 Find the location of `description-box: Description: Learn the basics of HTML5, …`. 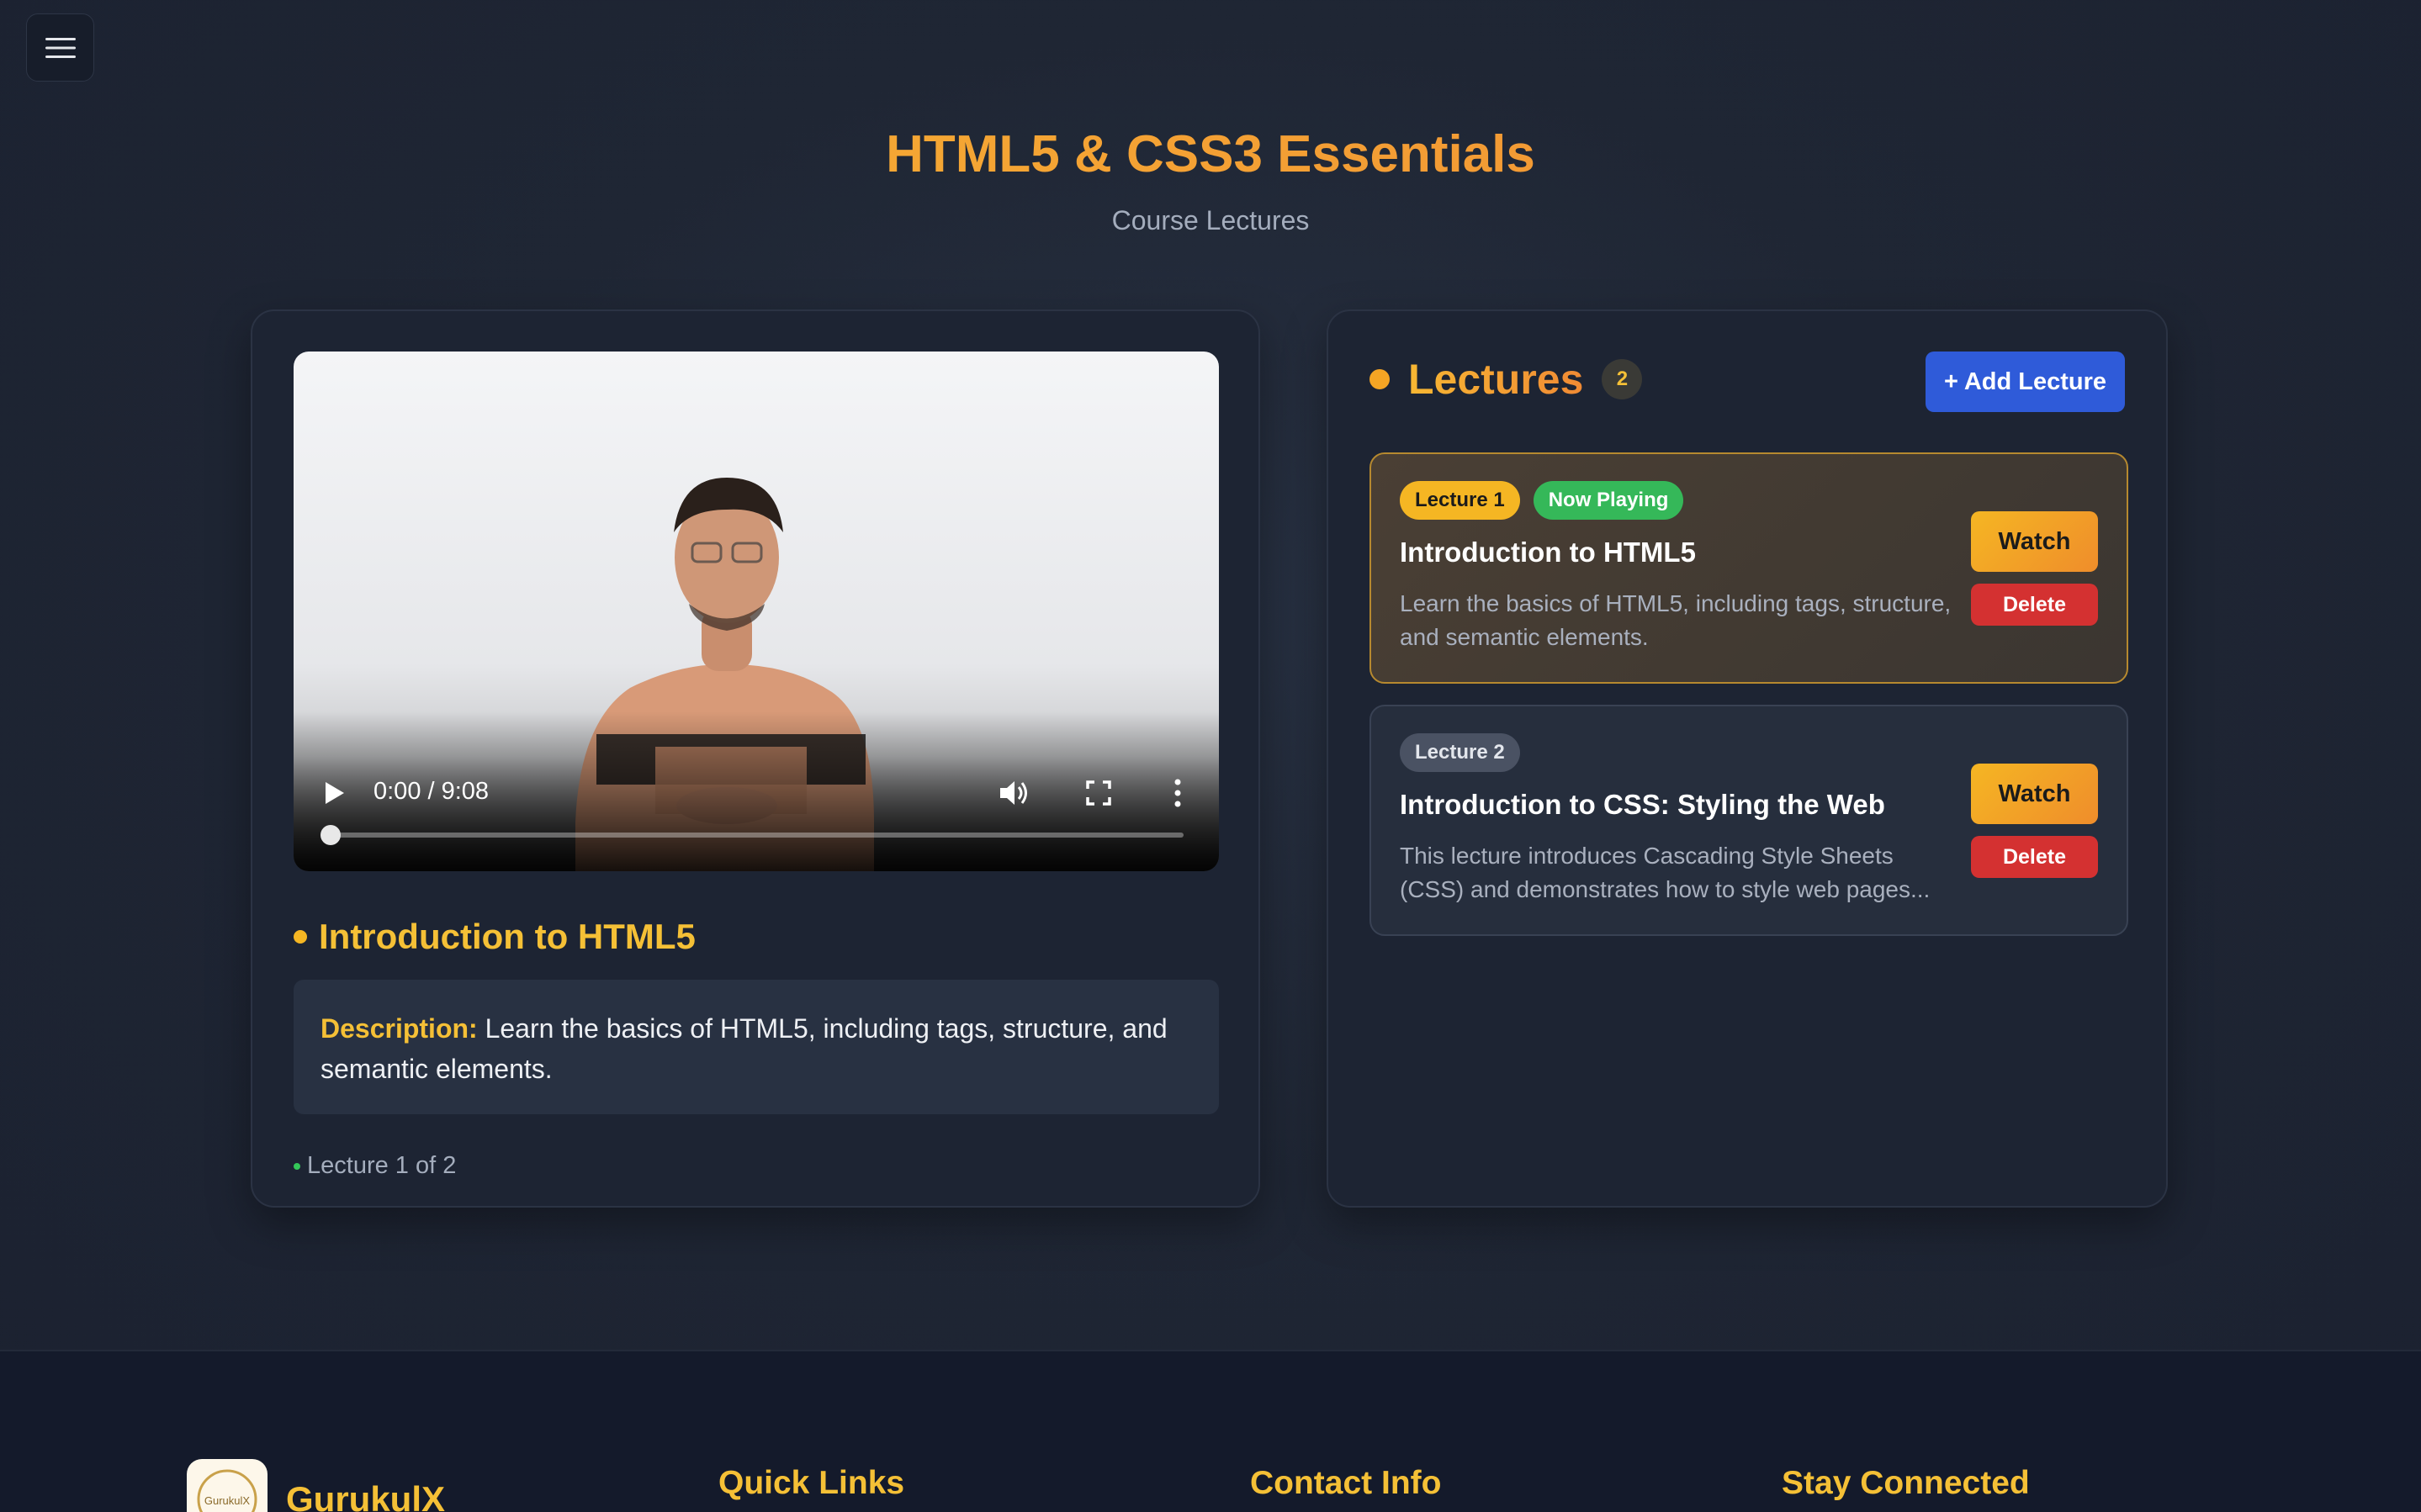

description-box: Description: Learn the basics of HTML5, … is located at coordinates (757, 1047).